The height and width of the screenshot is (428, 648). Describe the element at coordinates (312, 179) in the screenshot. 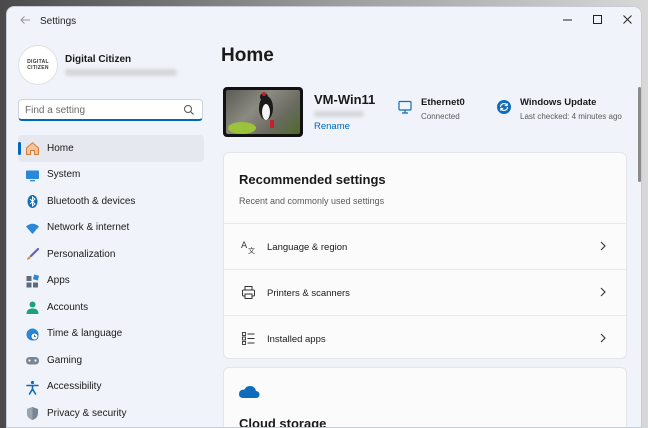

I see `recommended-title: Recommended settings` at that location.